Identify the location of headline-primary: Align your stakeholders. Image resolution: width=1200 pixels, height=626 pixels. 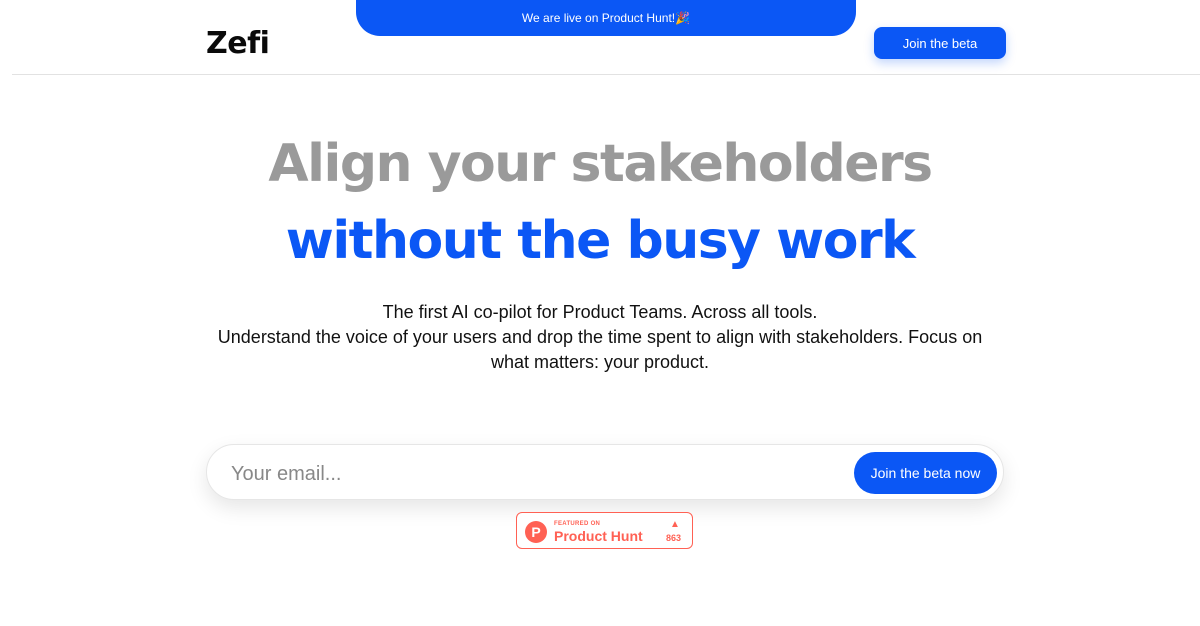
(600, 164).